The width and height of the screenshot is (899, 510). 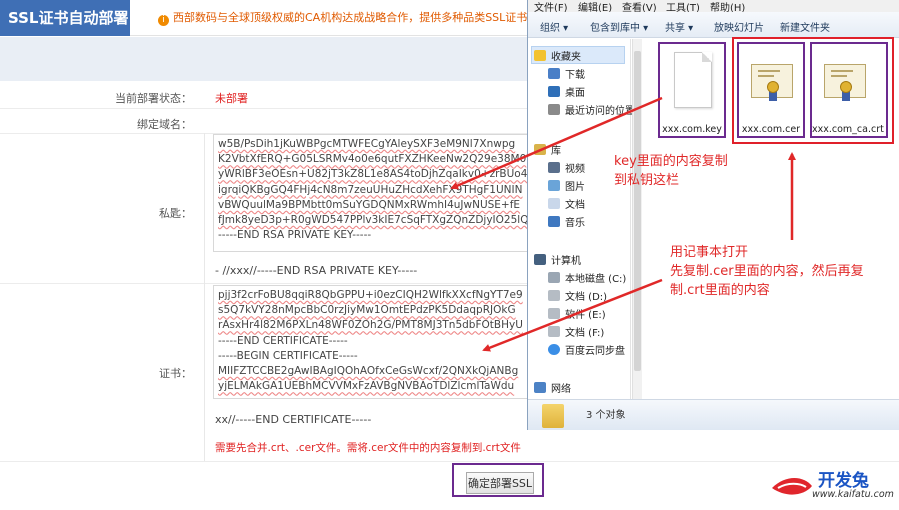 I want to click on nav-label: 本地磁盘 (C:), so click(x=596, y=279).